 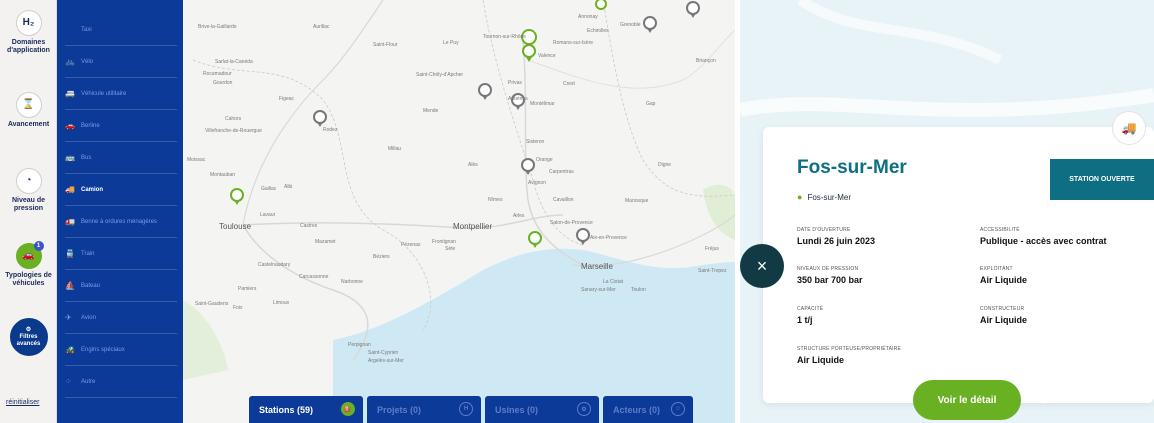 What do you see at coordinates (233, 131) in the screenshot?
I see `city-label: Villefranche-de-Rouergue` at bounding box center [233, 131].